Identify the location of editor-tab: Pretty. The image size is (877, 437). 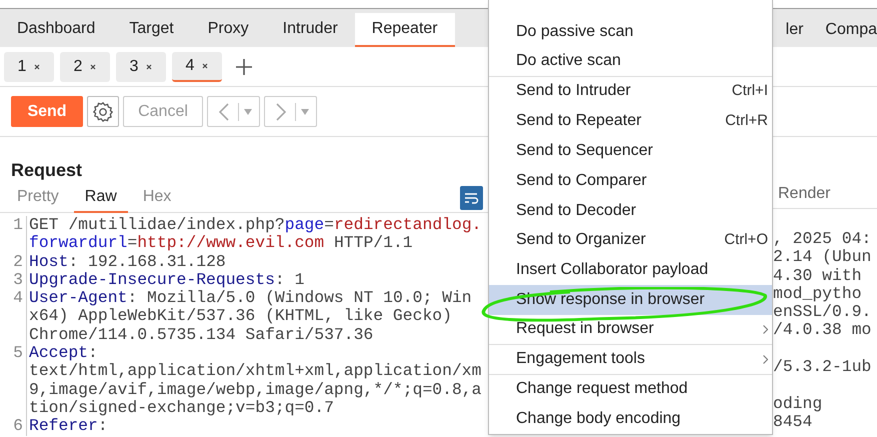
(38, 197).